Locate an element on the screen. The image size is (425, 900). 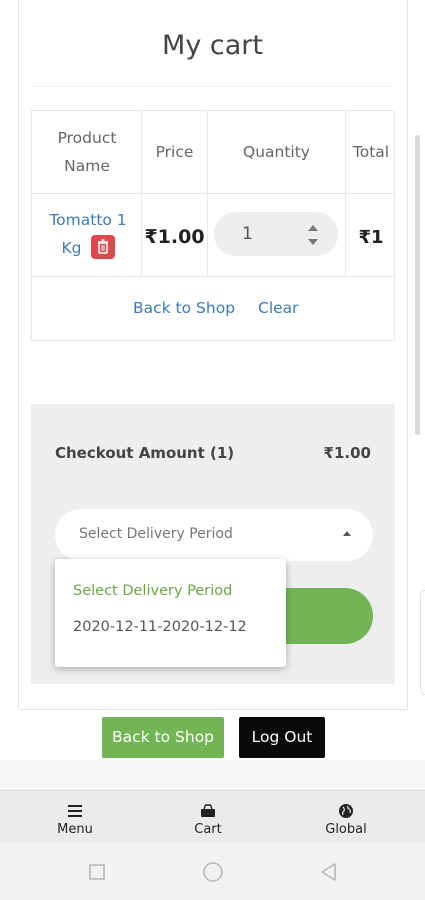
clear-link: Clear is located at coordinates (278, 308).